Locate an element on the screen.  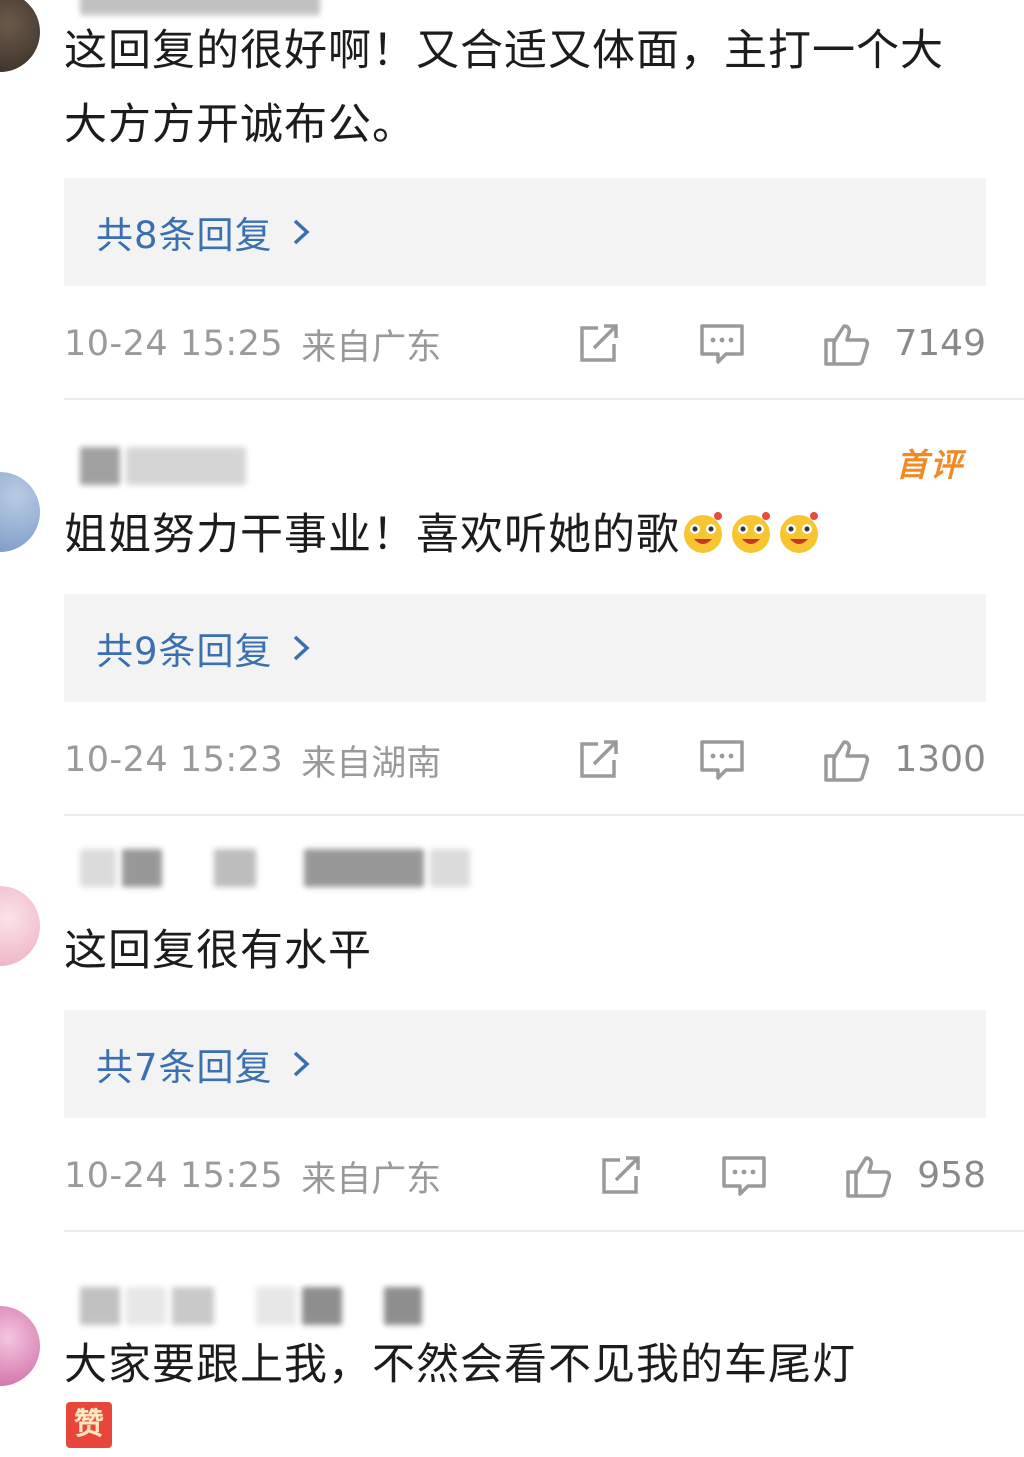
comment-text: 姐姐努力干事业！喜欢听她的歌 is located at coordinates (524, 535).